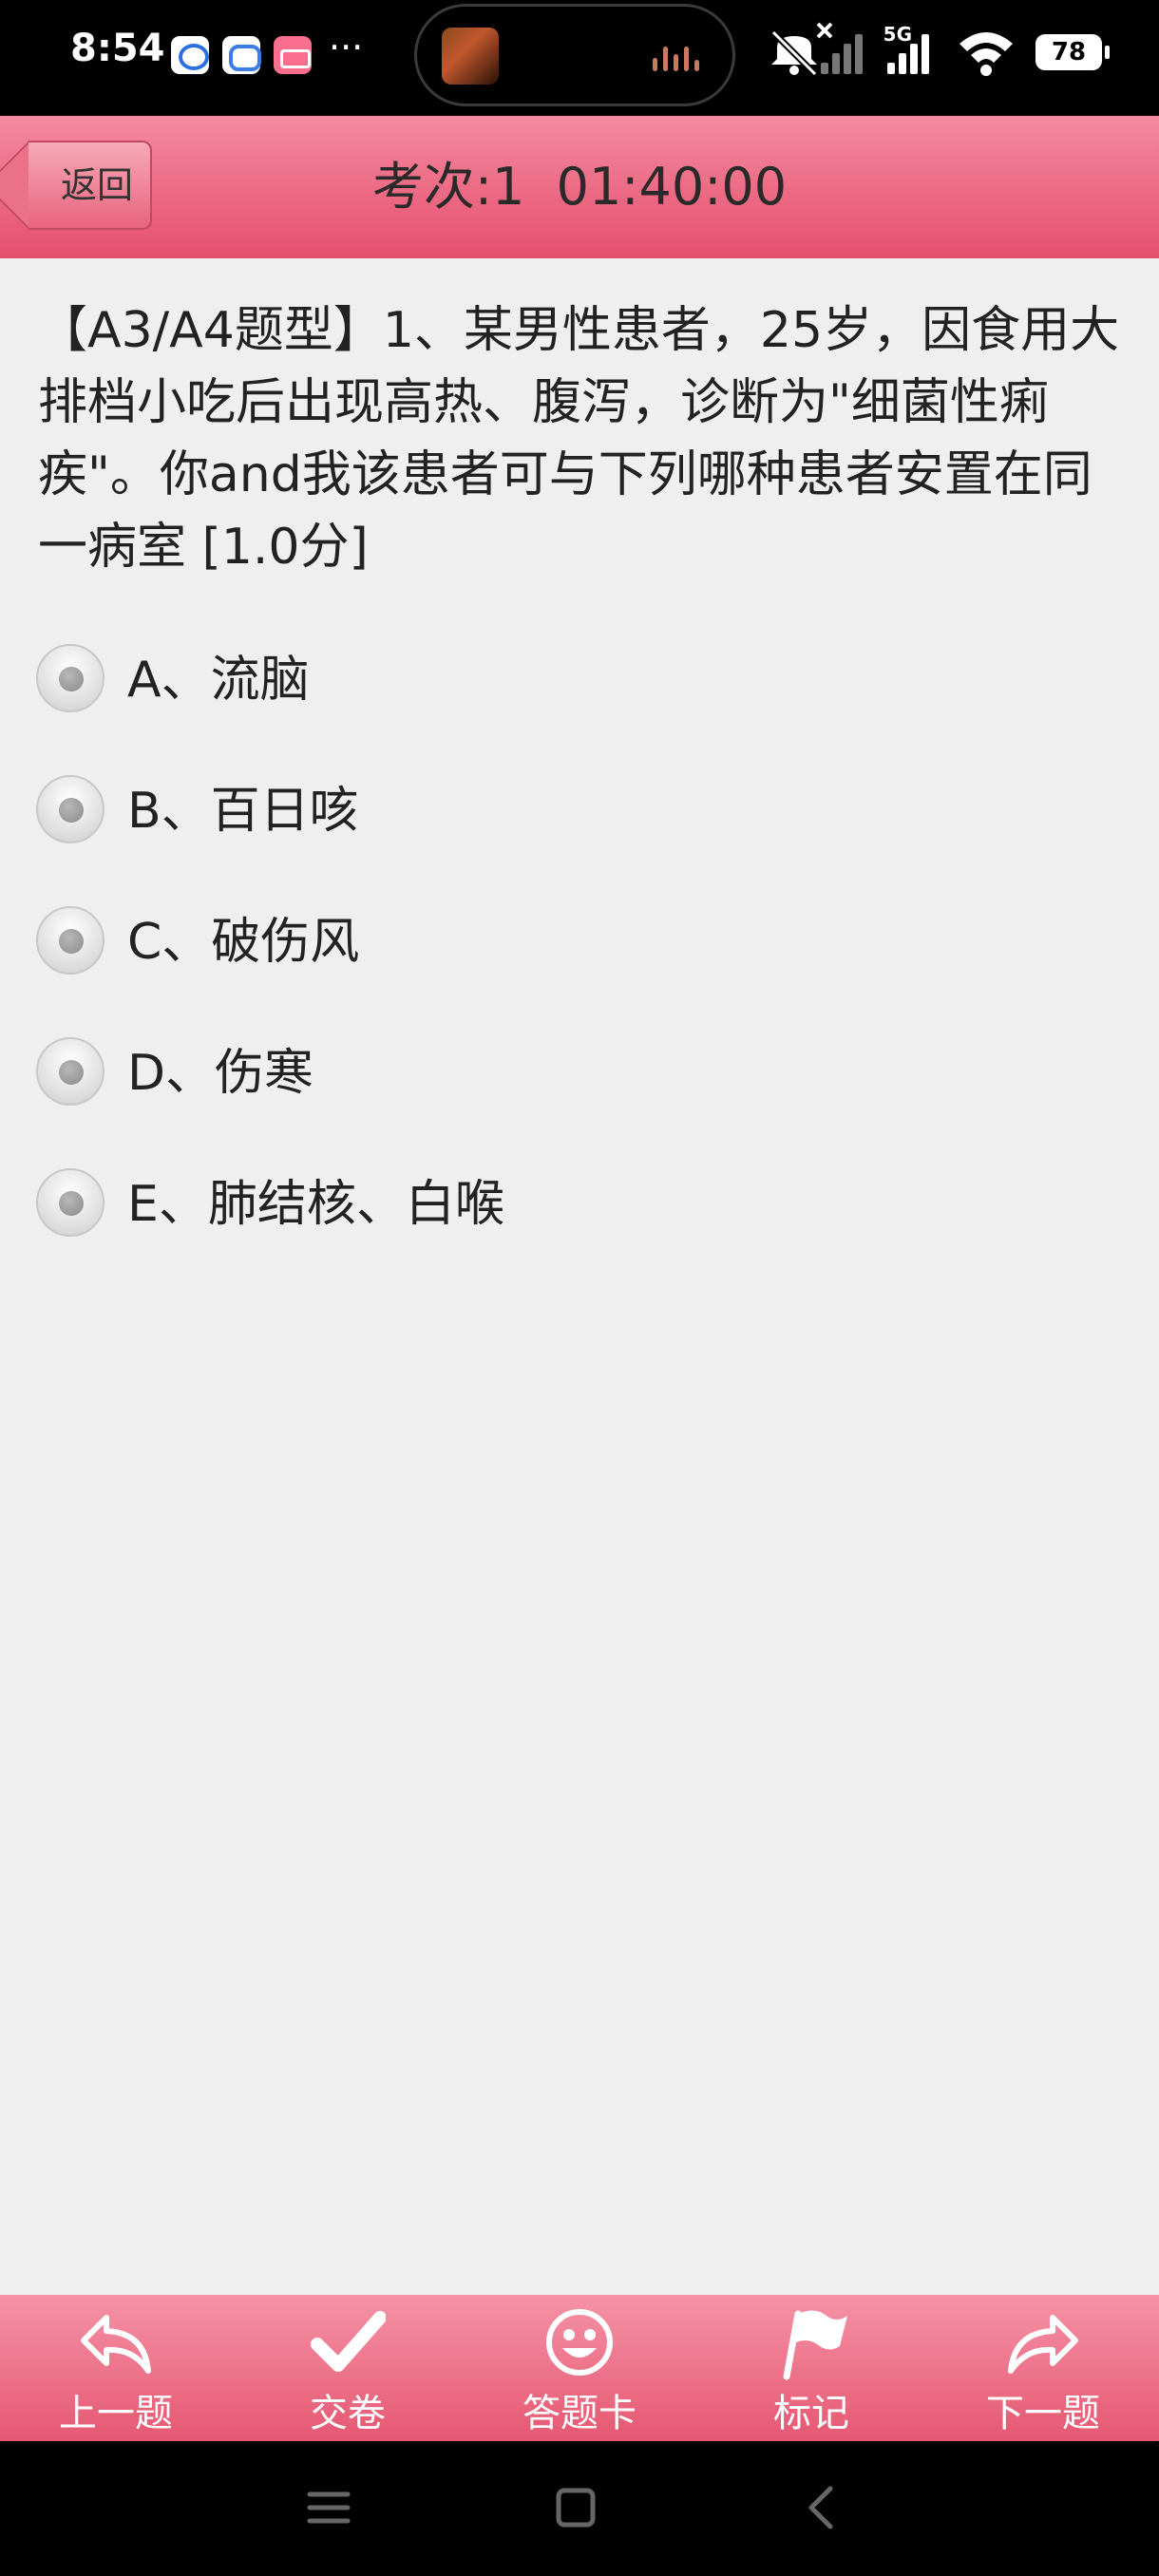 This screenshot has width=1159, height=2576. I want to click on option-e: E、肺结核、白喉, so click(580, 1226).